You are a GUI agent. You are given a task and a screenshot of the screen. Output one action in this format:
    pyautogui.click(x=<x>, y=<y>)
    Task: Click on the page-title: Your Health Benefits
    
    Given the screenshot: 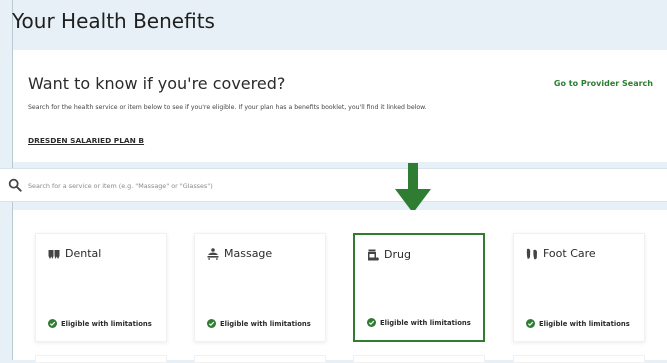 What is the action you would take?
    pyautogui.click(x=113, y=21)
    